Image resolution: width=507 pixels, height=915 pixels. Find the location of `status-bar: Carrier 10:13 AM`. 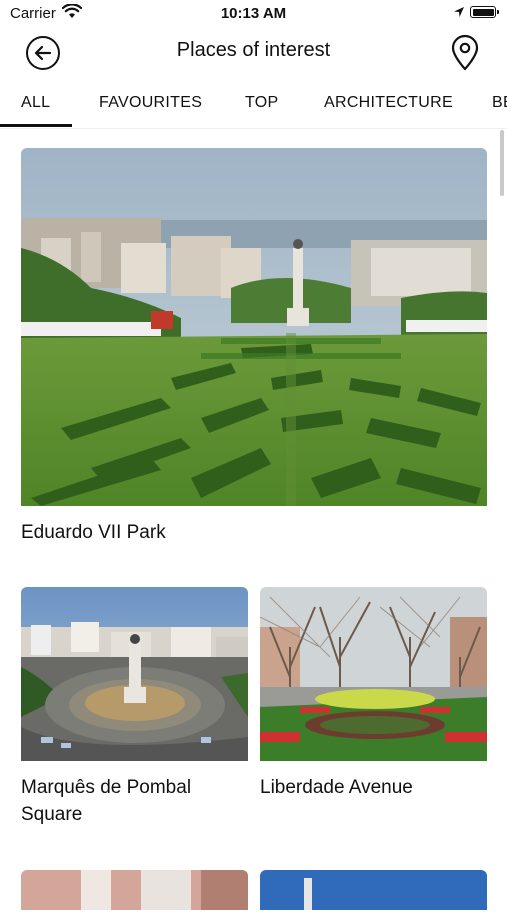

status-bar: Carrier 10:13 AM is located at coordinates (253, 14).